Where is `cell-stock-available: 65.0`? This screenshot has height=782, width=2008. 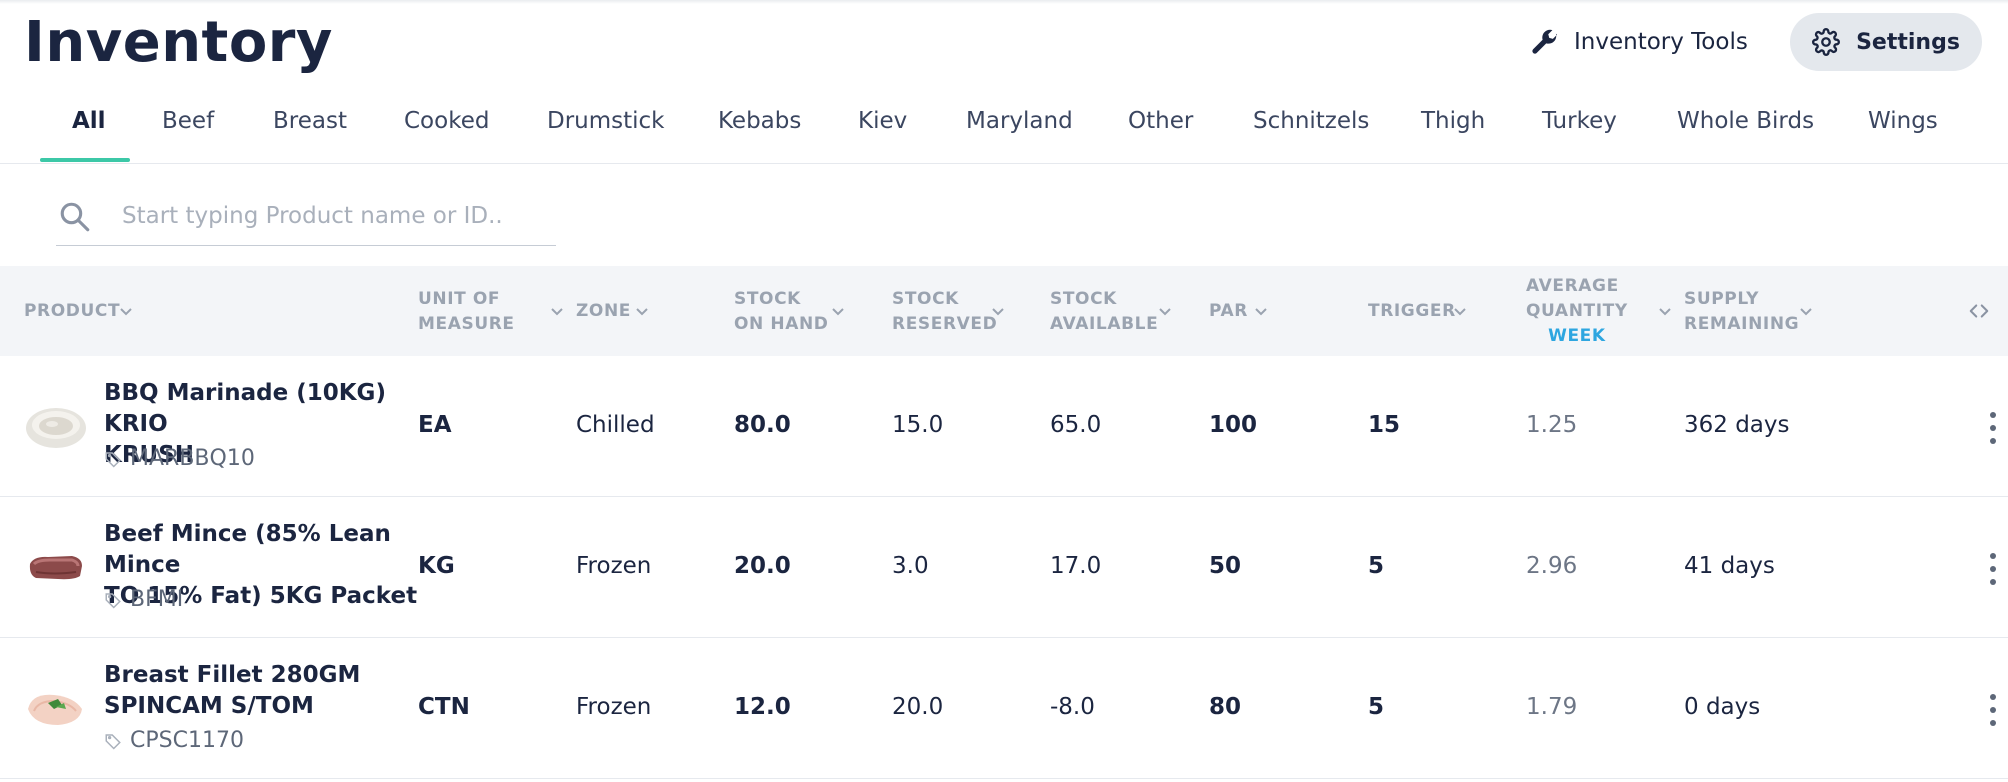 cell-stock-available: 65.0 is located at coordinates (1076, 425).